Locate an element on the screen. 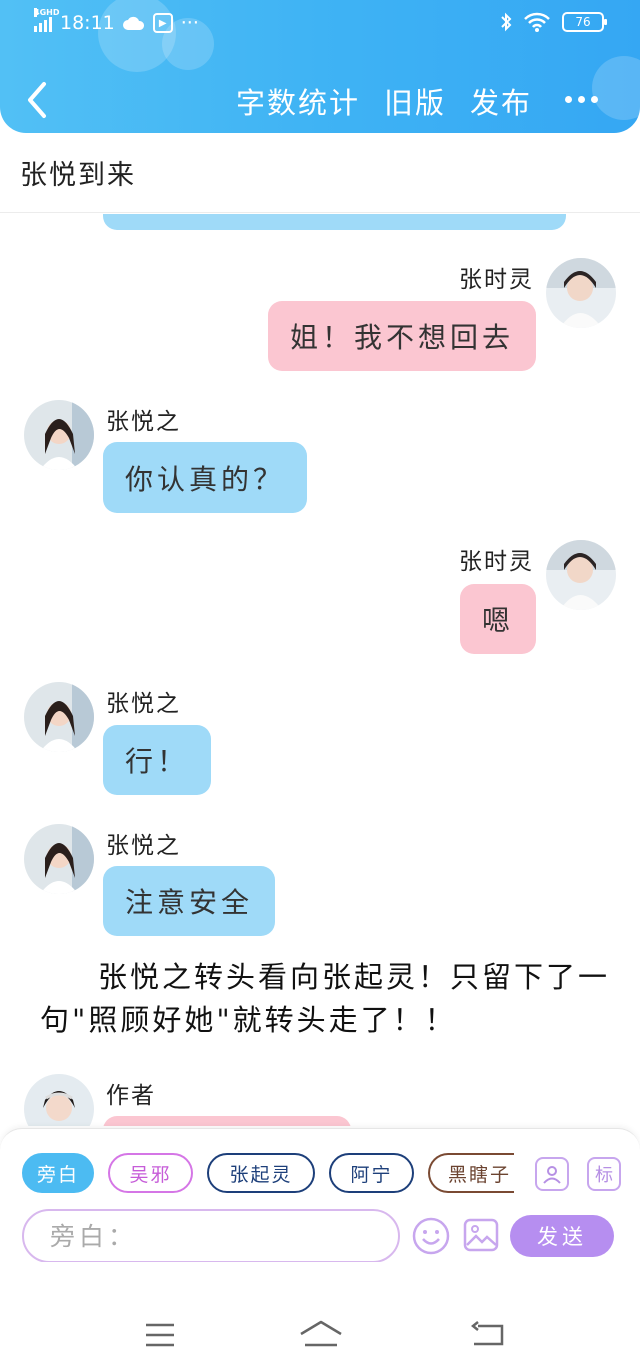 The height and width of the screenshot is (1372, 640). cloud-icon is located at coordinates (133, 23).